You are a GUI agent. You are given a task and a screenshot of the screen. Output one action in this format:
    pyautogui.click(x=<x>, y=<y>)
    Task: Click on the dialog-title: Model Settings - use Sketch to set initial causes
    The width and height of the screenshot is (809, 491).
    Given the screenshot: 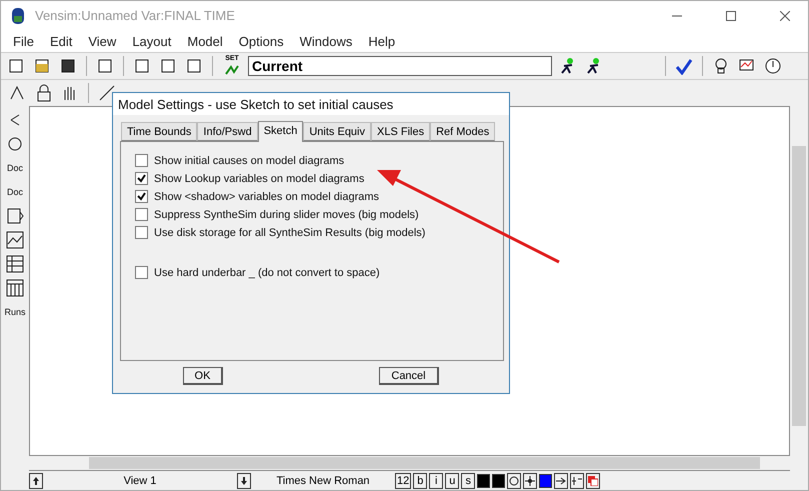 What is the action you would take?
    pyautogui.click(x=311, y=104)
    